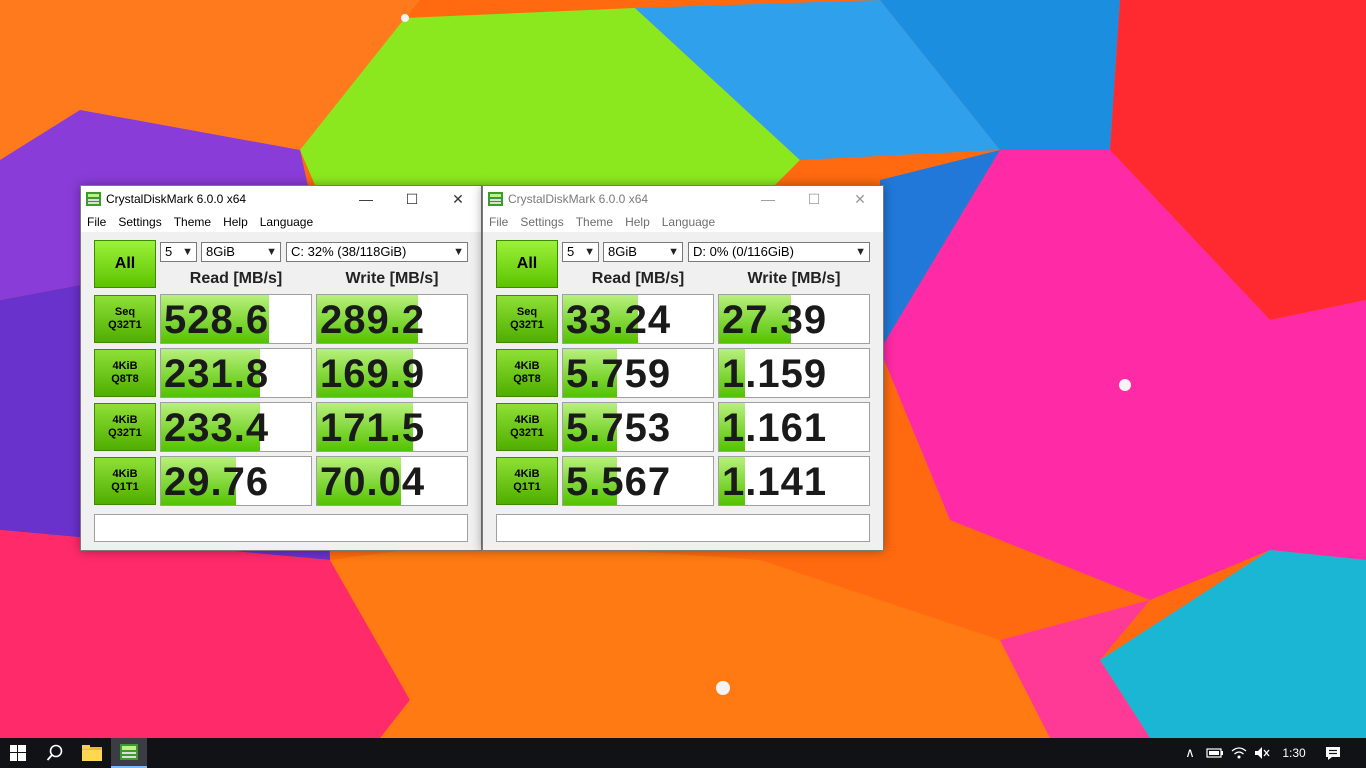  What do you see at coordinates (775, 482) in the screenshot?
I see `write-result-value: 1.141` at bounding box center [775, 482].